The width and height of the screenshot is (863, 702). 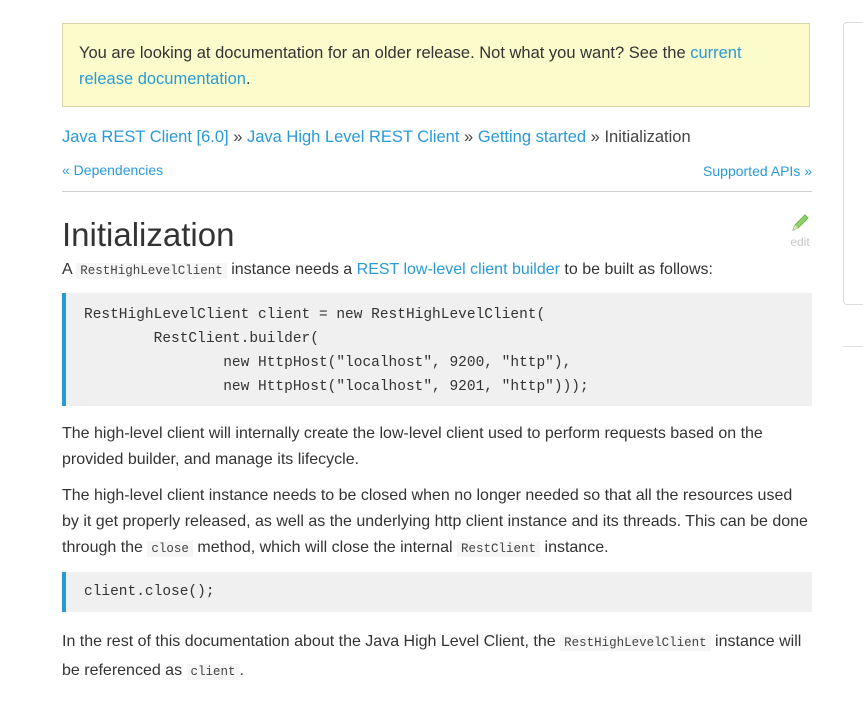 I want to click on code-block-close: client.close();, so click(x=437, y=592).